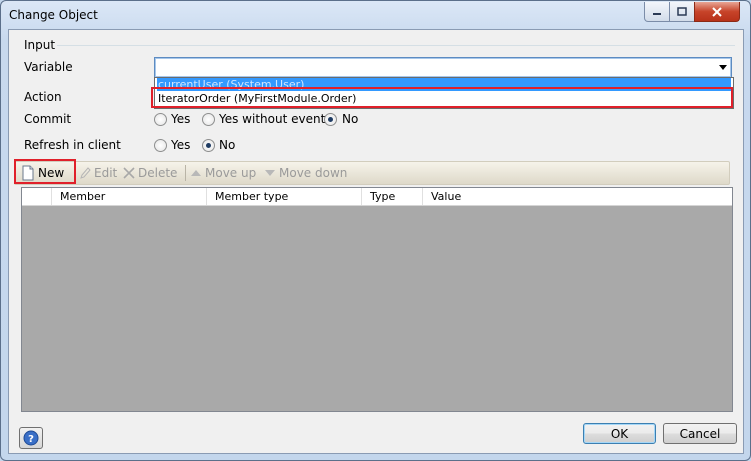  Describe the element at coordinates (45, 171) in the screenshot. I see `highlight-box-new` at that location.